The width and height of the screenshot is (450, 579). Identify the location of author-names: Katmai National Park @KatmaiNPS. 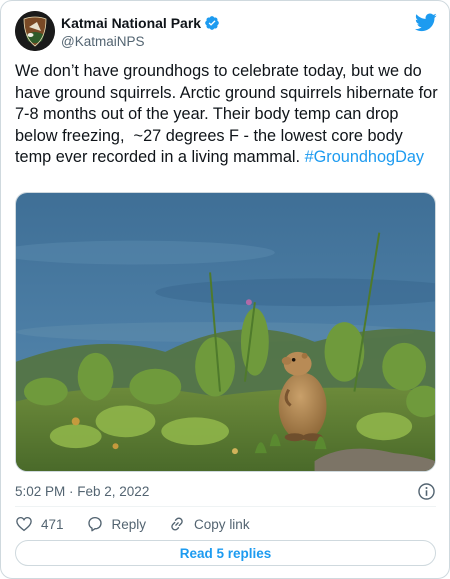
(140, 31).